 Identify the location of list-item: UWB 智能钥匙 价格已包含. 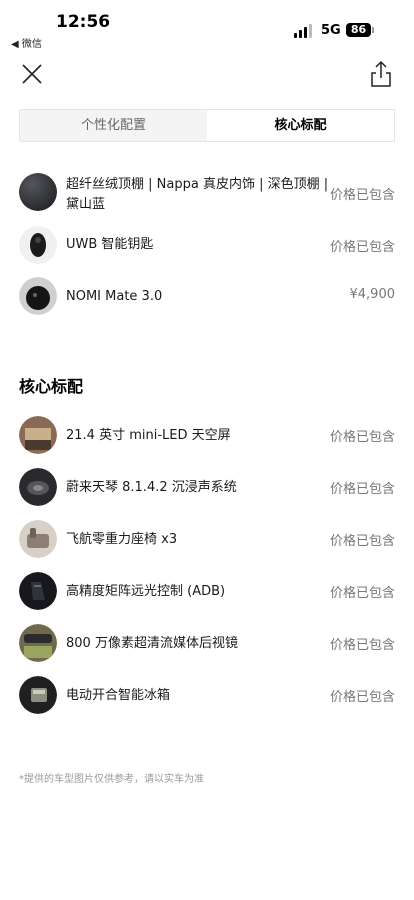
(207, 245).